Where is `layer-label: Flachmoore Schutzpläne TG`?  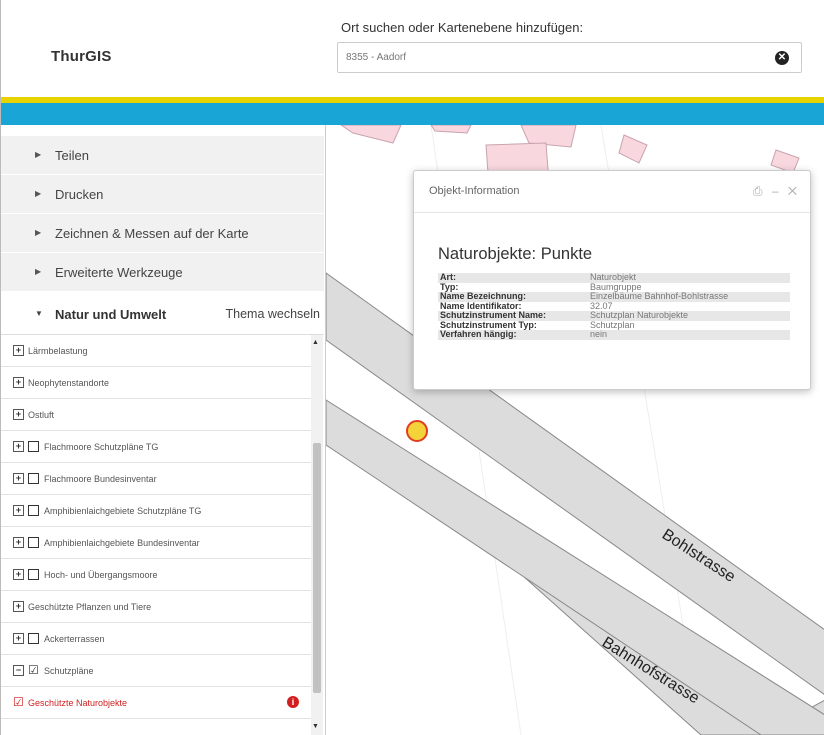
layer-label: Flachmoore Schutzpläne TG is located at coordinates (101, 447).